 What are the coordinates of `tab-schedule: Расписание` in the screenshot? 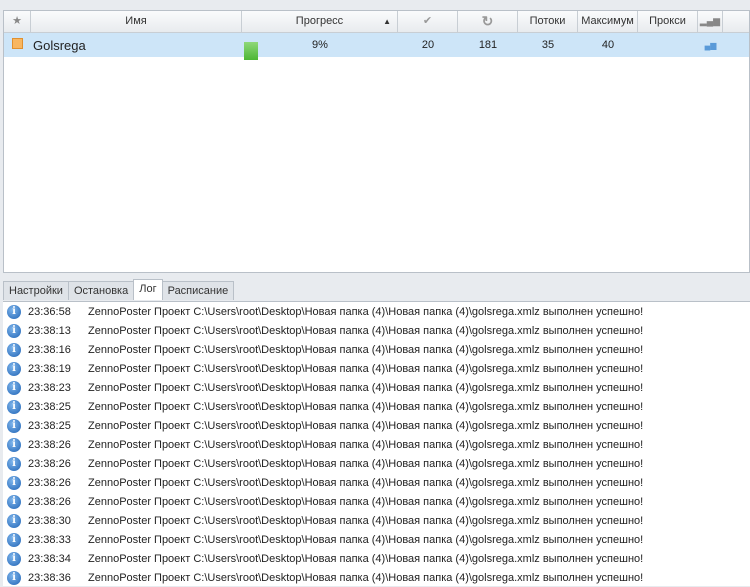 It's located at (198, 290).